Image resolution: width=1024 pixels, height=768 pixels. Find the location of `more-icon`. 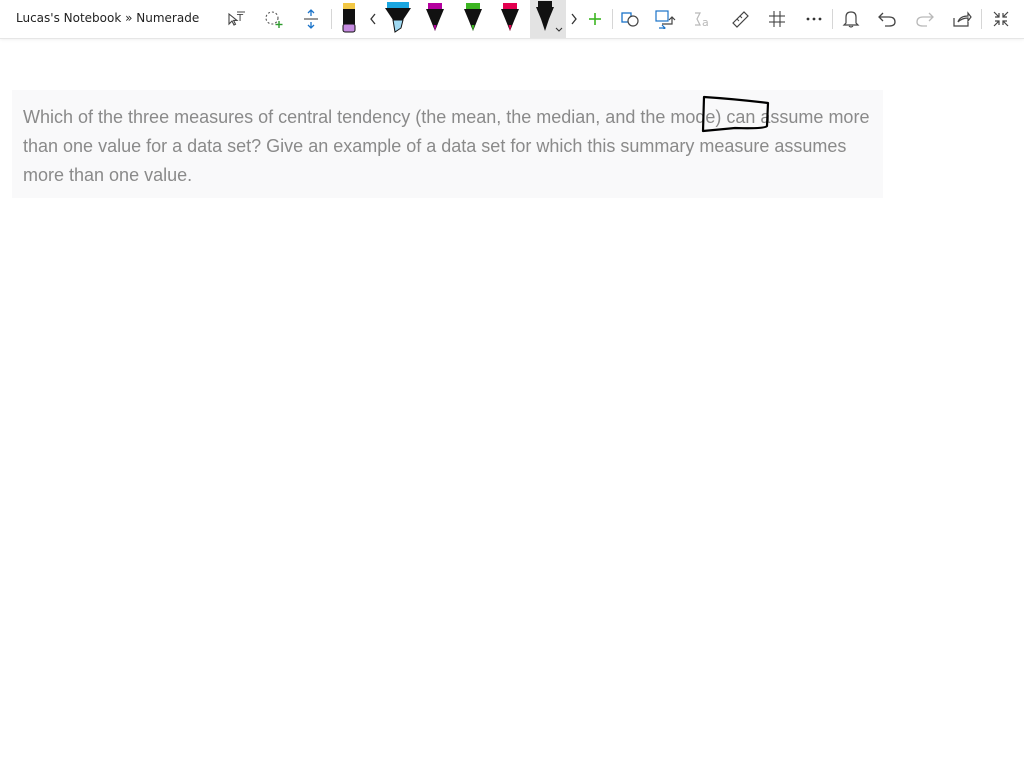

more-icon is located at coordinates (814, 19).